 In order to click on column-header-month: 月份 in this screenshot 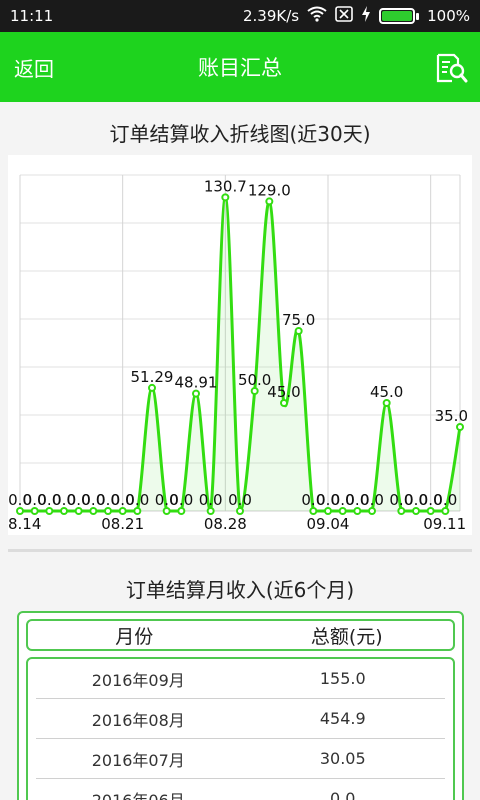, I will do `click(134, 636)`.